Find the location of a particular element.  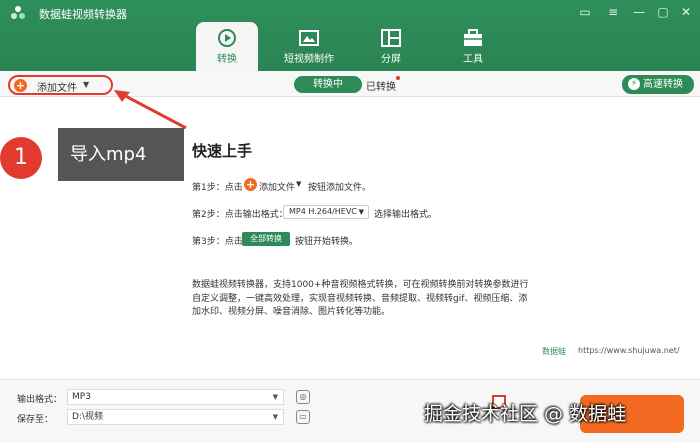

site-url: https://www.shujuwa.net/ is located at coordinates (629, 350).